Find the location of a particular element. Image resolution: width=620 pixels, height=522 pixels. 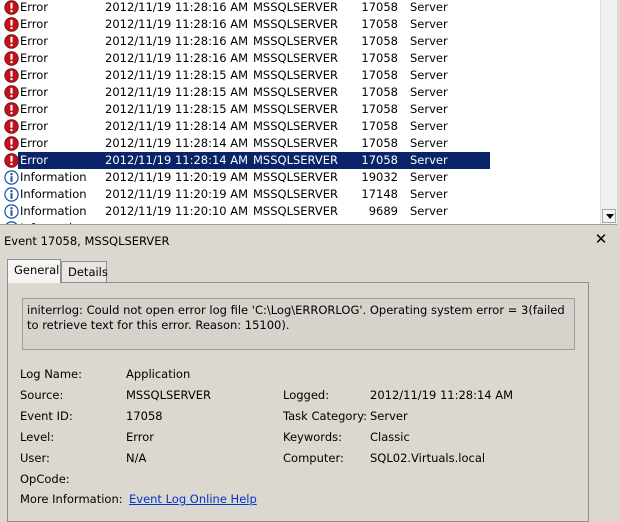

level-value: Error is located at coordinates (140, 437).